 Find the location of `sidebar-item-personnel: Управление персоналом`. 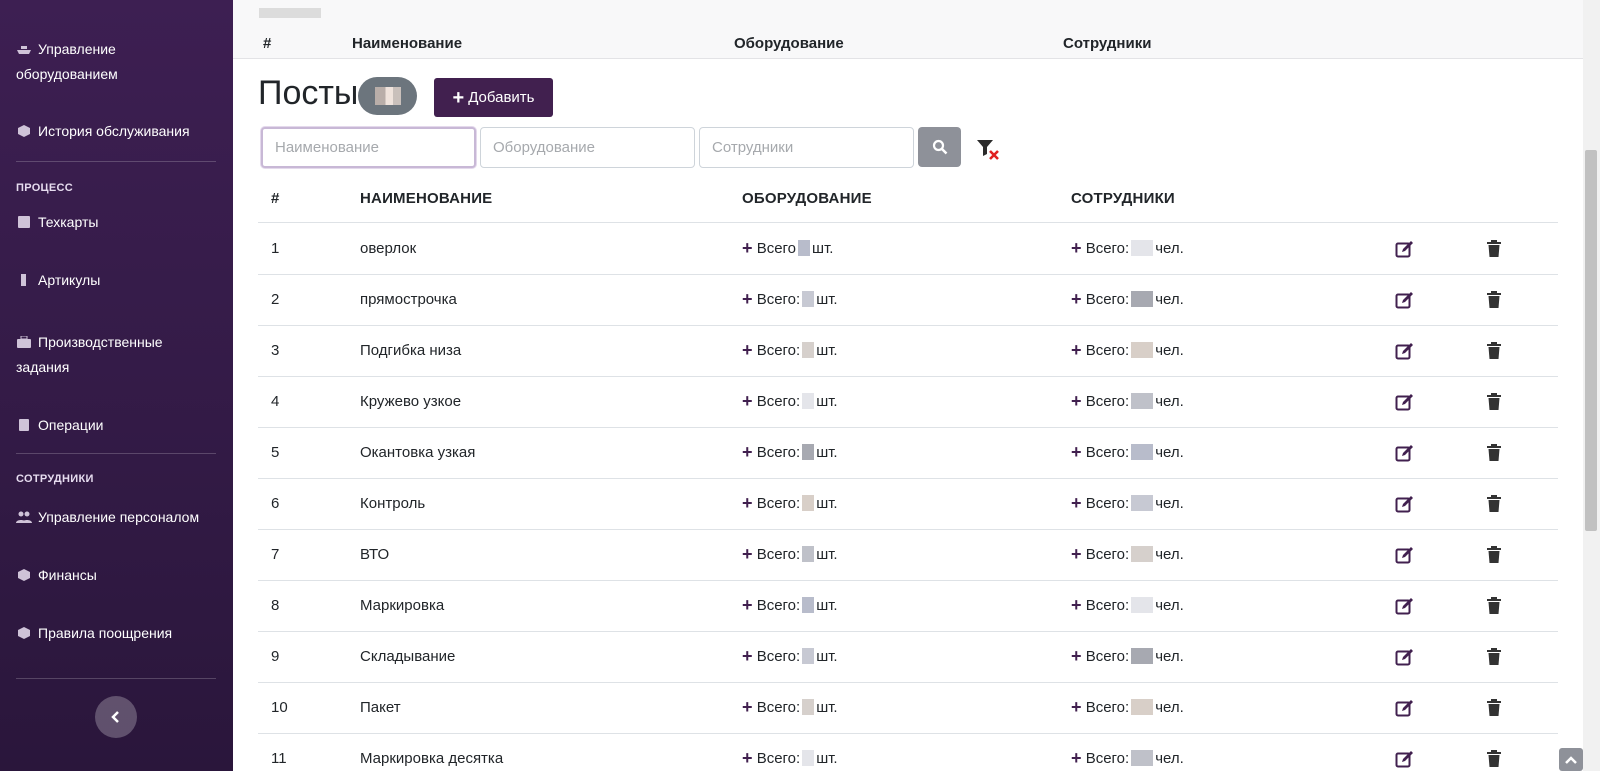

sidebar-item-personnel: Управление персоналом is located at coordinates (116, 517).